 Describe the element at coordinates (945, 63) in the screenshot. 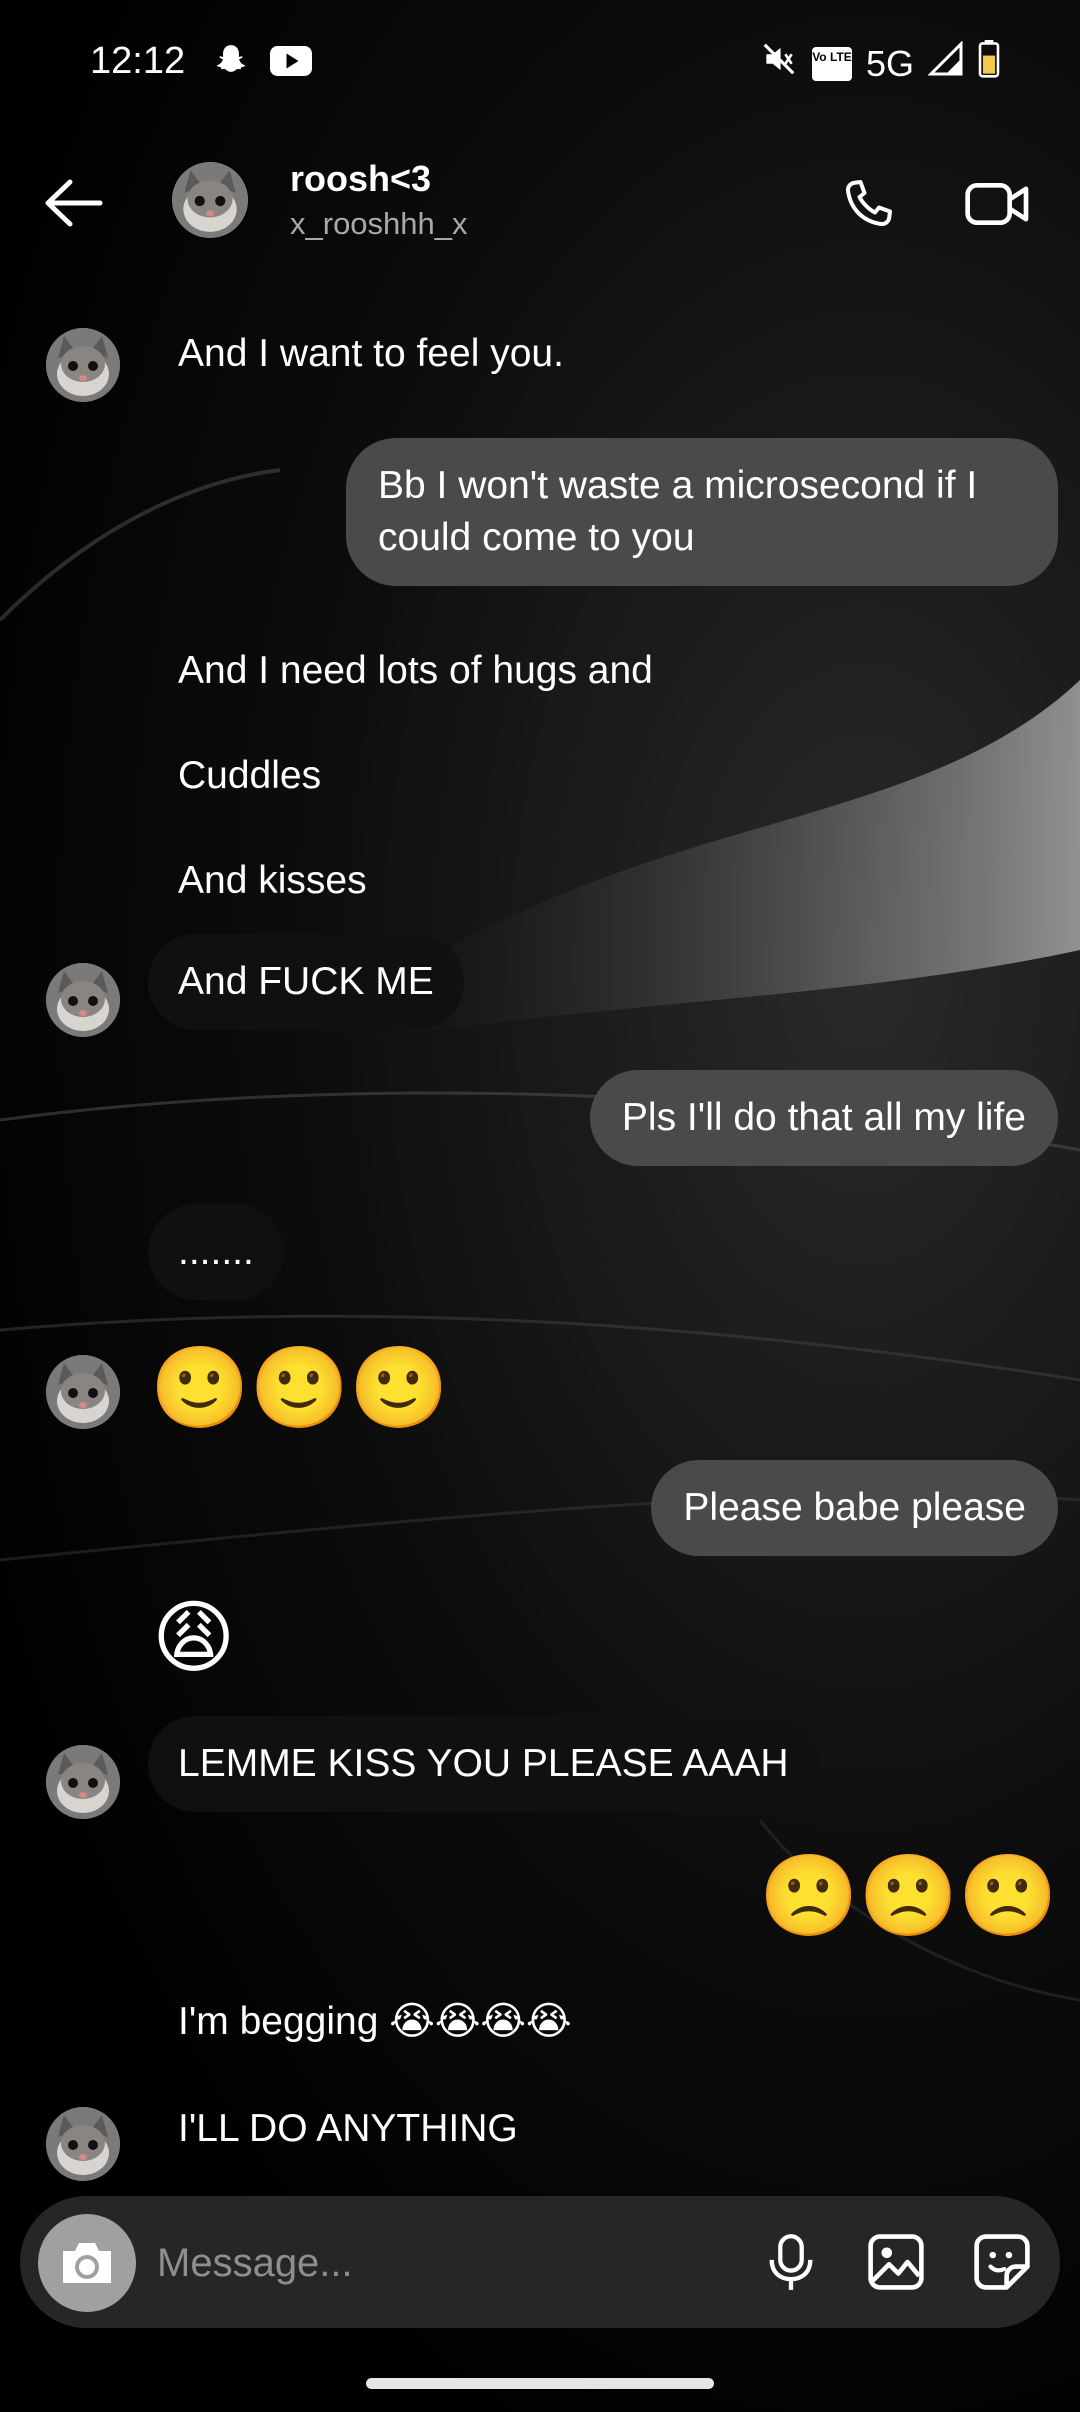

I see `signal-icon` at that location.